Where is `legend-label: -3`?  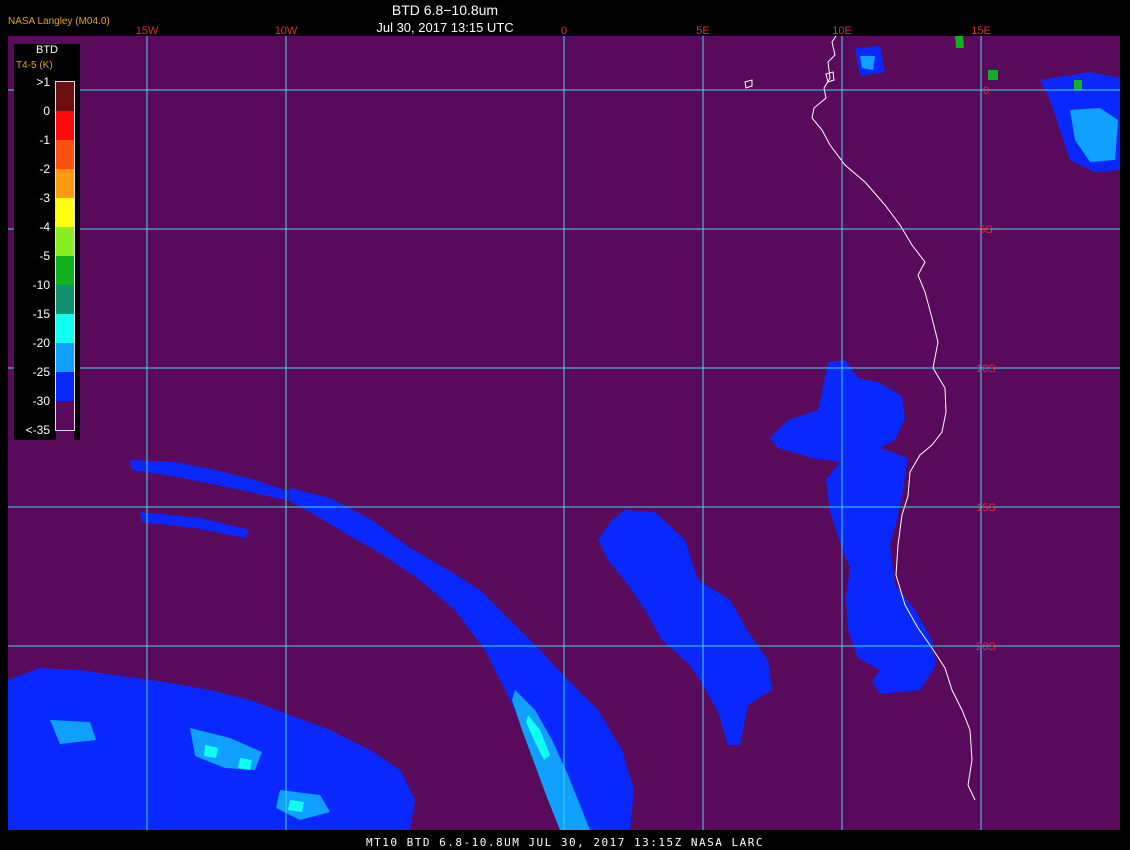 legend-label: -3 is located at coordinates (44, 198).